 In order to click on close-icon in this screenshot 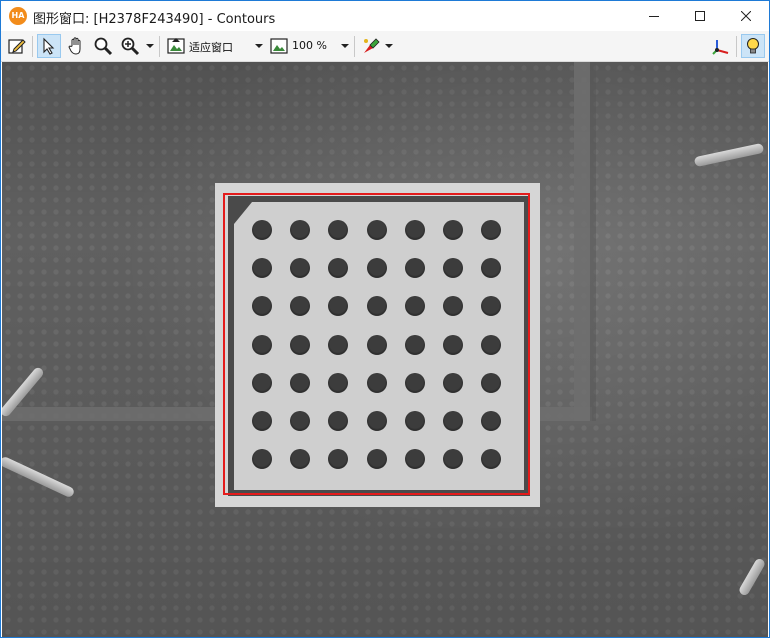, I will do `click(746, 16)`.